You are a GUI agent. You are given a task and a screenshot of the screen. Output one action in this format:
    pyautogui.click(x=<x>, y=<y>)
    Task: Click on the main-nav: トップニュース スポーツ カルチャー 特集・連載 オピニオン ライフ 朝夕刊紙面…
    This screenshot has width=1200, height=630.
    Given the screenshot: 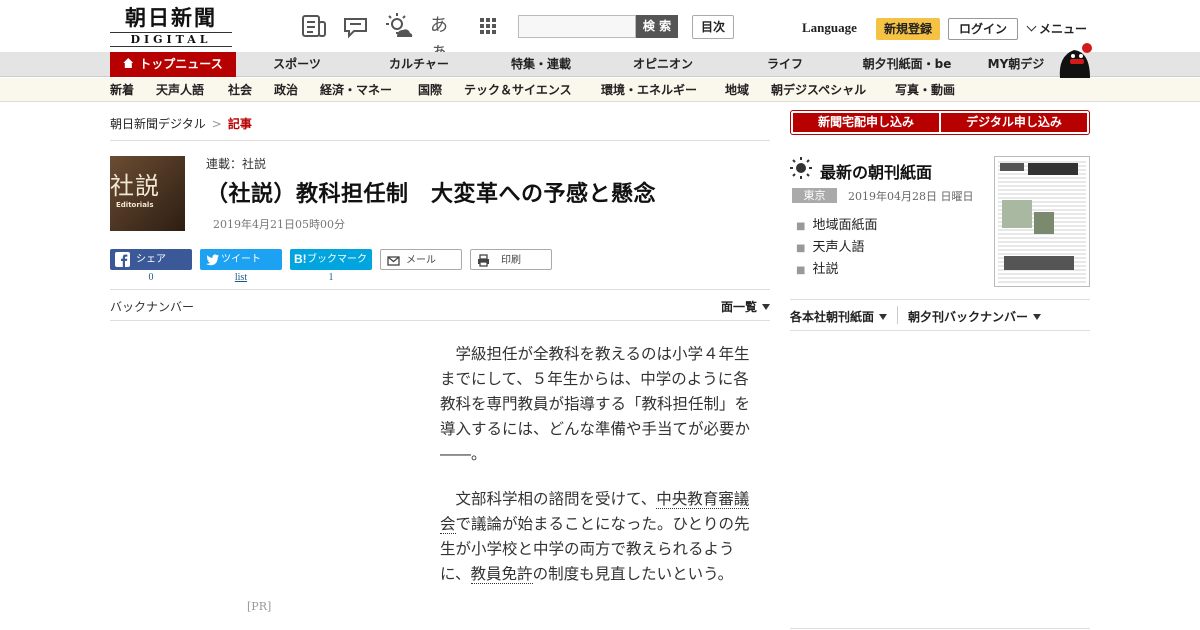 What is the action you would take?
    pyautogui.click(x=600, y=64)
    